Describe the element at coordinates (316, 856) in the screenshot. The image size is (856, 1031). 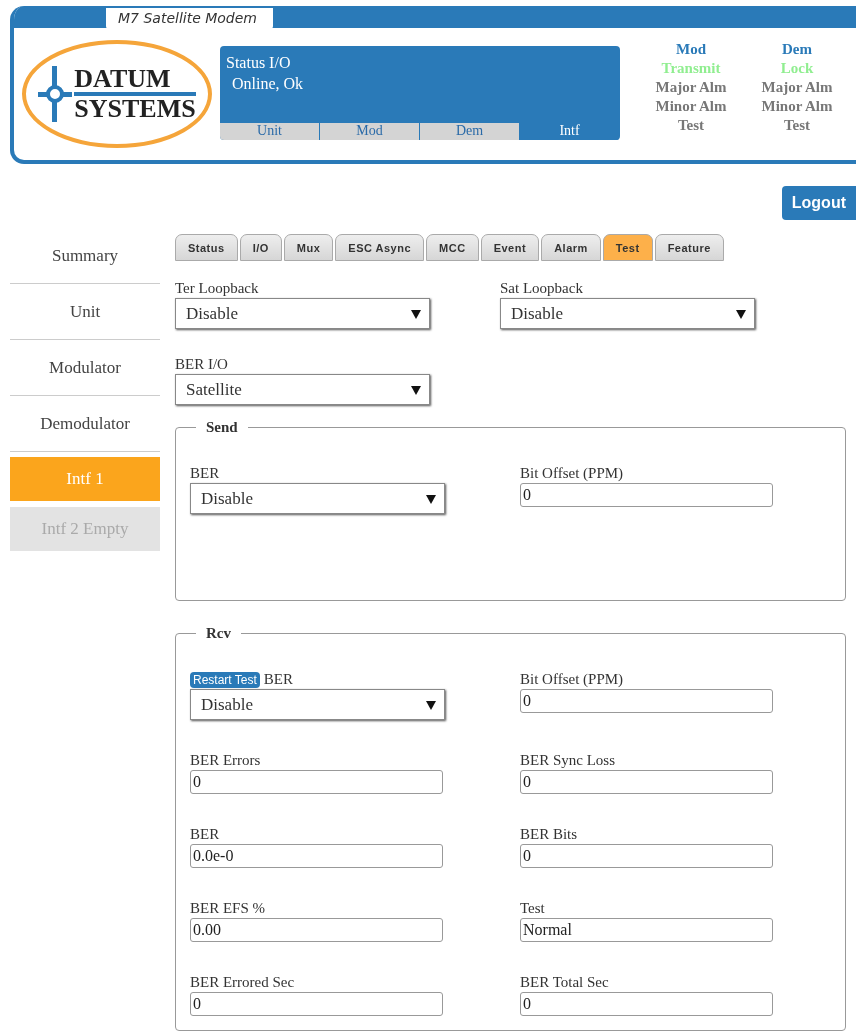
I see `input-field: 0.0e-0` at that location.